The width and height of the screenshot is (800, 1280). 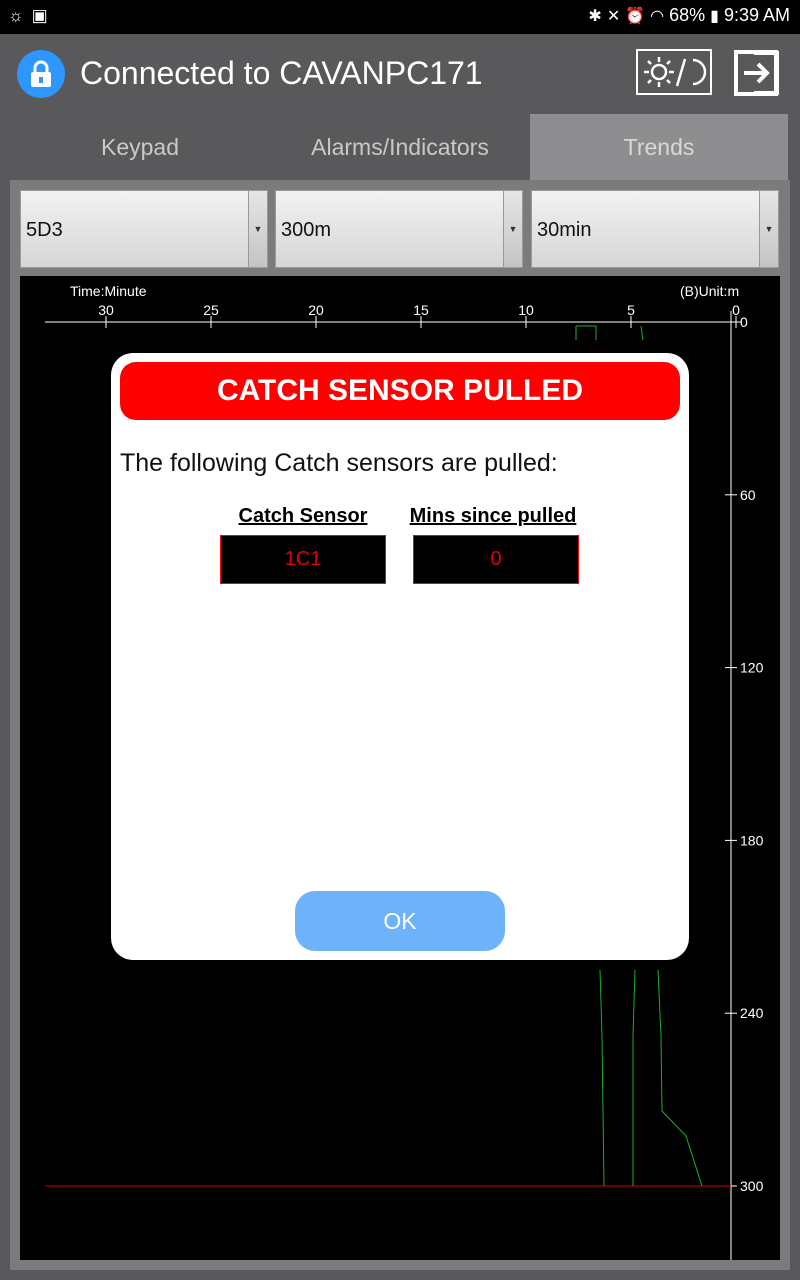 I want to click on sensor-select-value: 5D3, so click(x=44, y=230).